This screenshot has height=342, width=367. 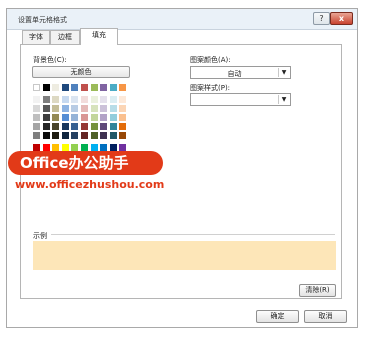 I want to click on office-logo: Office办公助手, so click(x=85, y=163).